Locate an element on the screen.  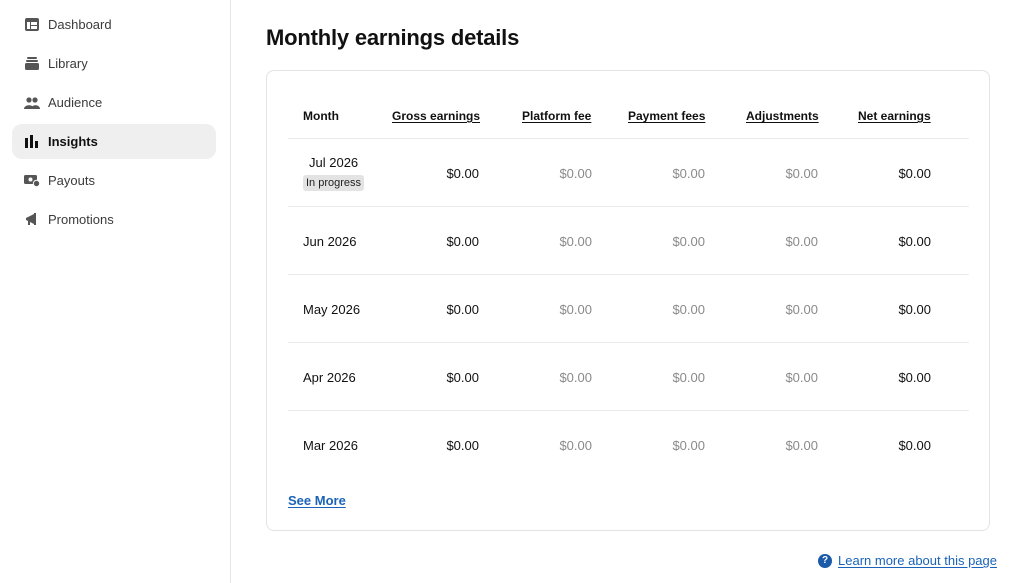
promotions-icon is located at coordinates (32, 220).